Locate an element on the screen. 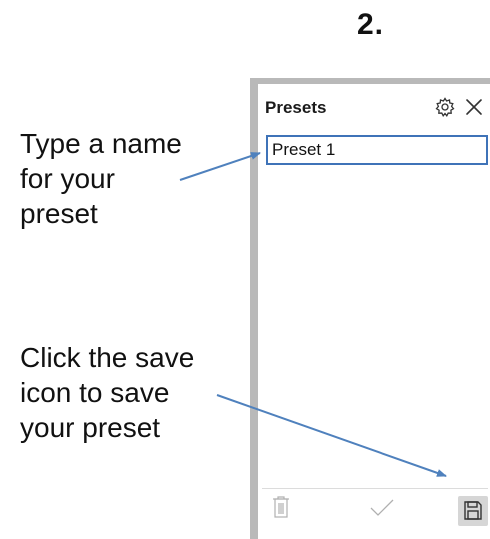  footer-divider is located at coordinates (375, 488).